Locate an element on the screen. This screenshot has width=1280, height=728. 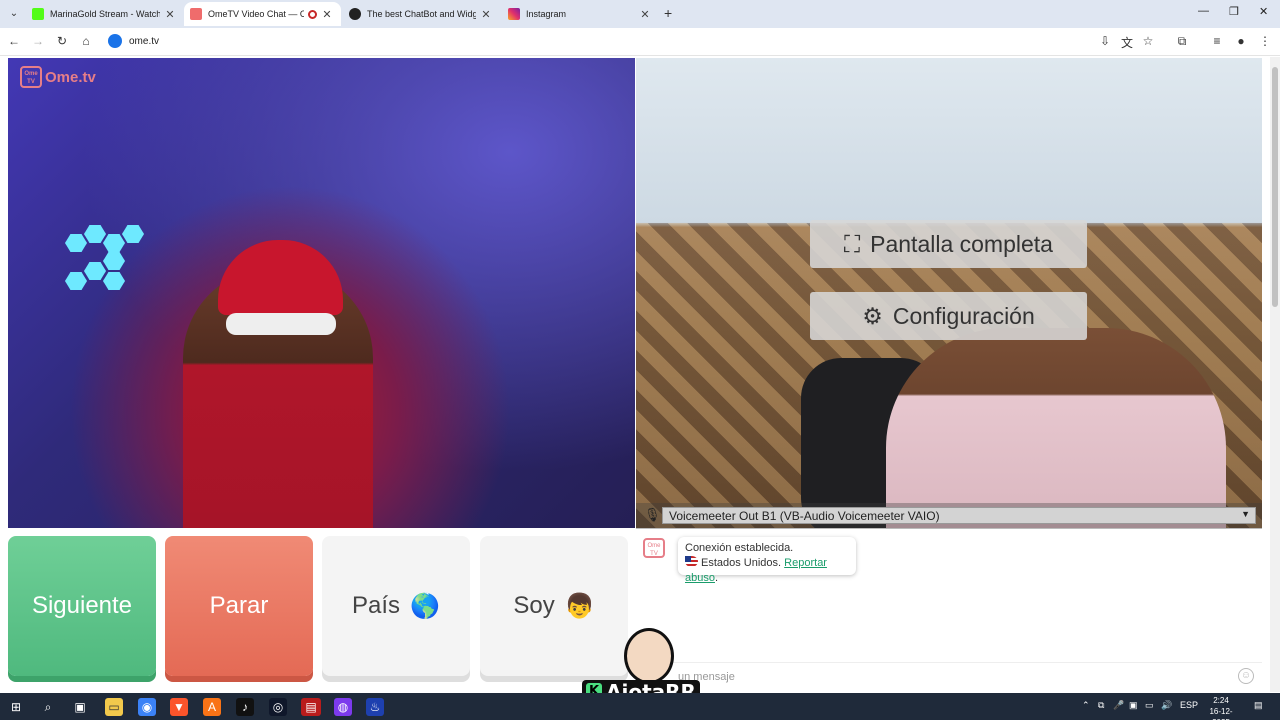
menu-icon: ⋮ is located at coordinates (1265, 41).